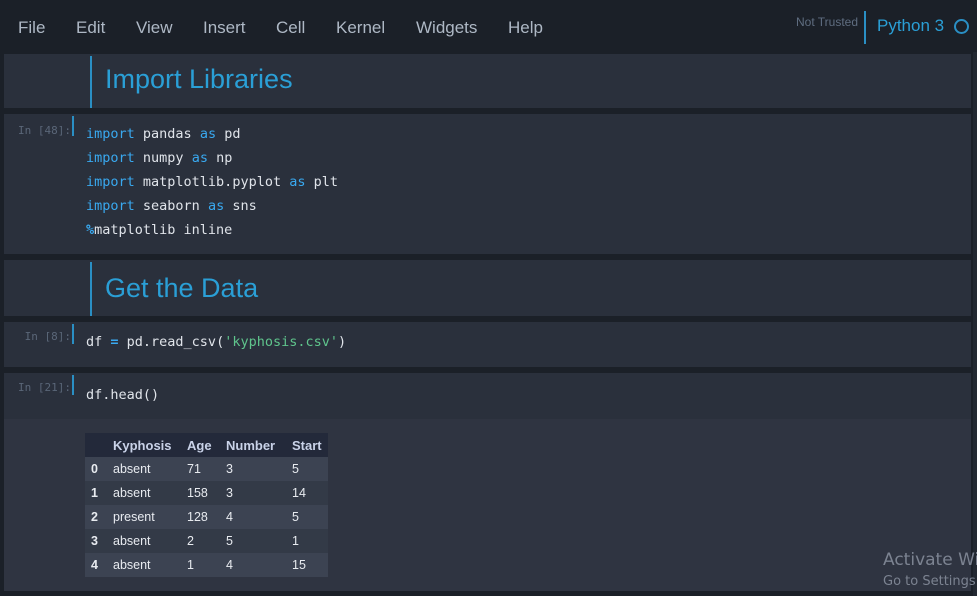  I want to click on kernel-divider, so click(865, 27).